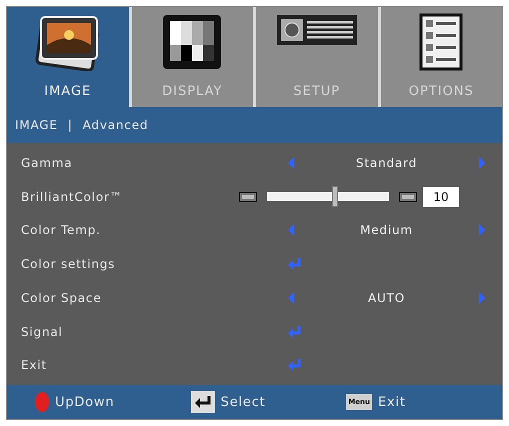 This screenshot has width=509, height=426. What do you see at coordinates (441, 42) in the screenshot?
I see `checklist-icon` at bounding box center [441, 42].